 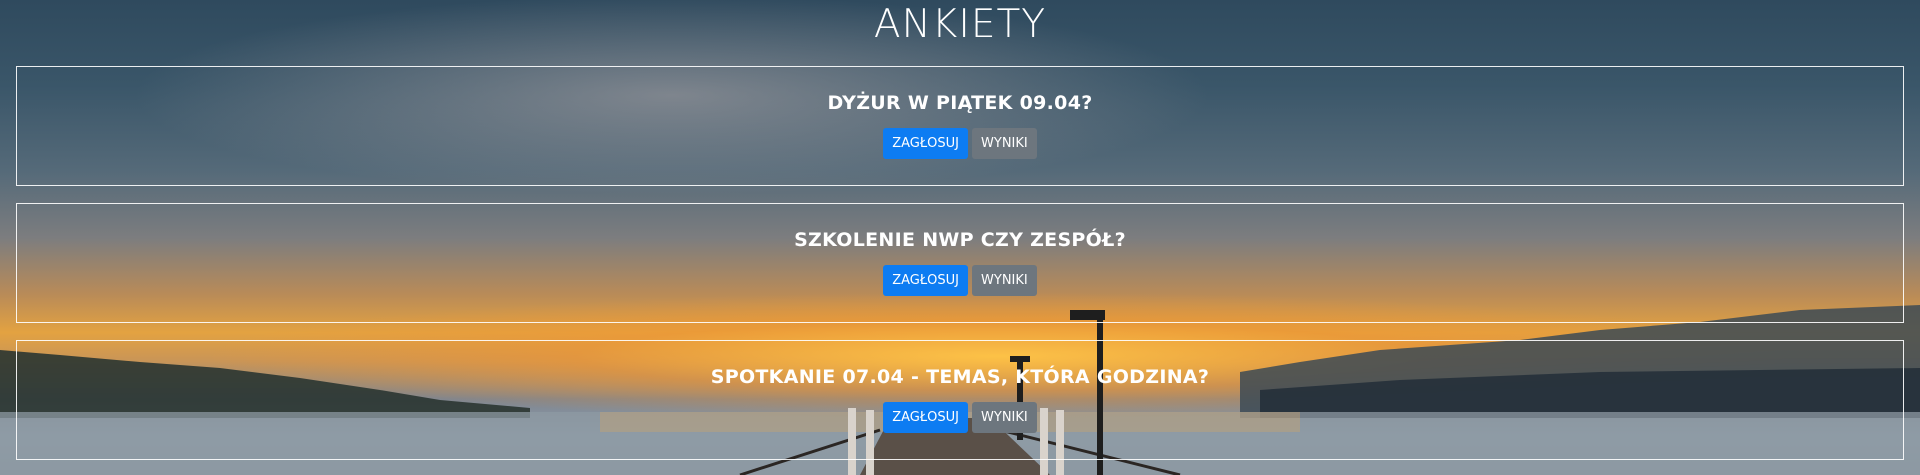 What do you see at coordinates (960, 24) in the screenshot?
I see `page-title: ANKIETY` at bounding box center [960, 24].